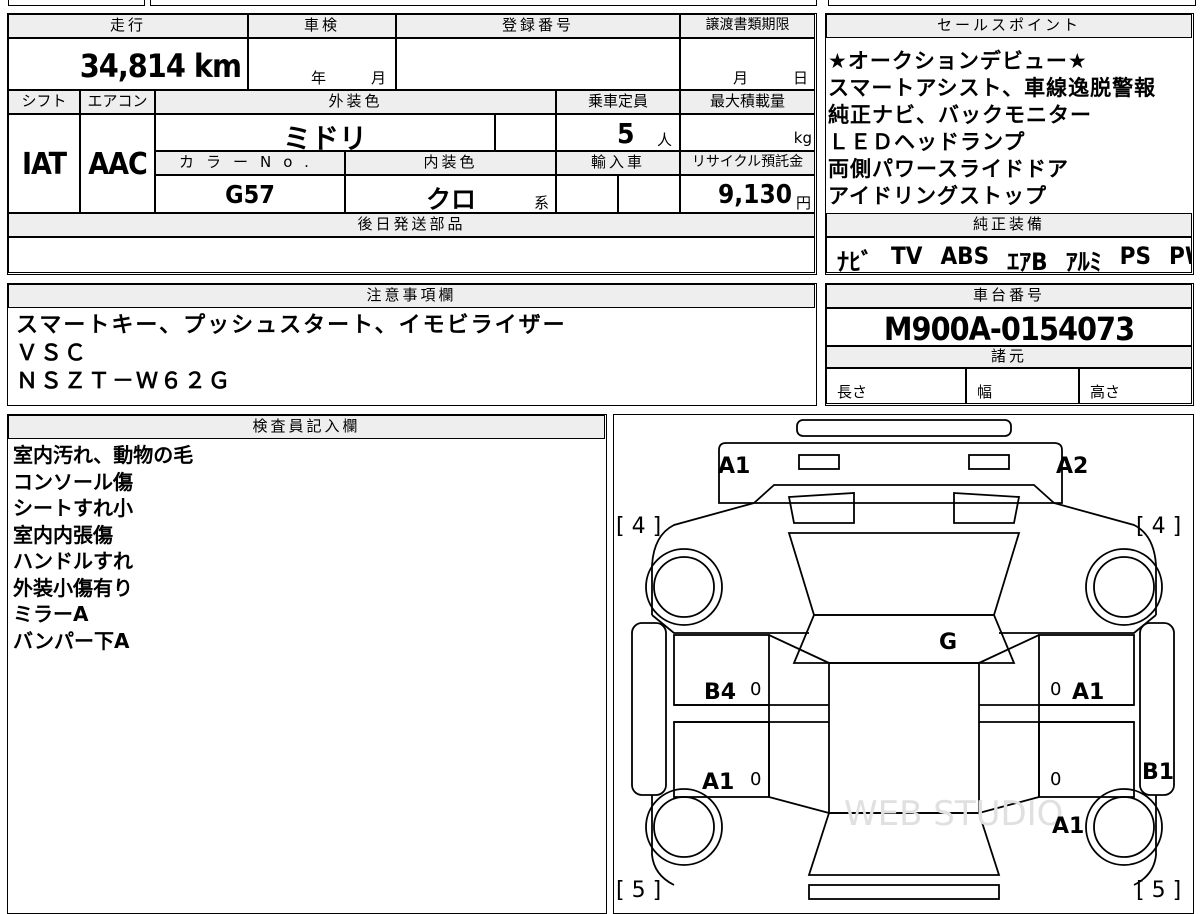  I want to click on tire-front-right: [ 4 ], so click(1158, 526).